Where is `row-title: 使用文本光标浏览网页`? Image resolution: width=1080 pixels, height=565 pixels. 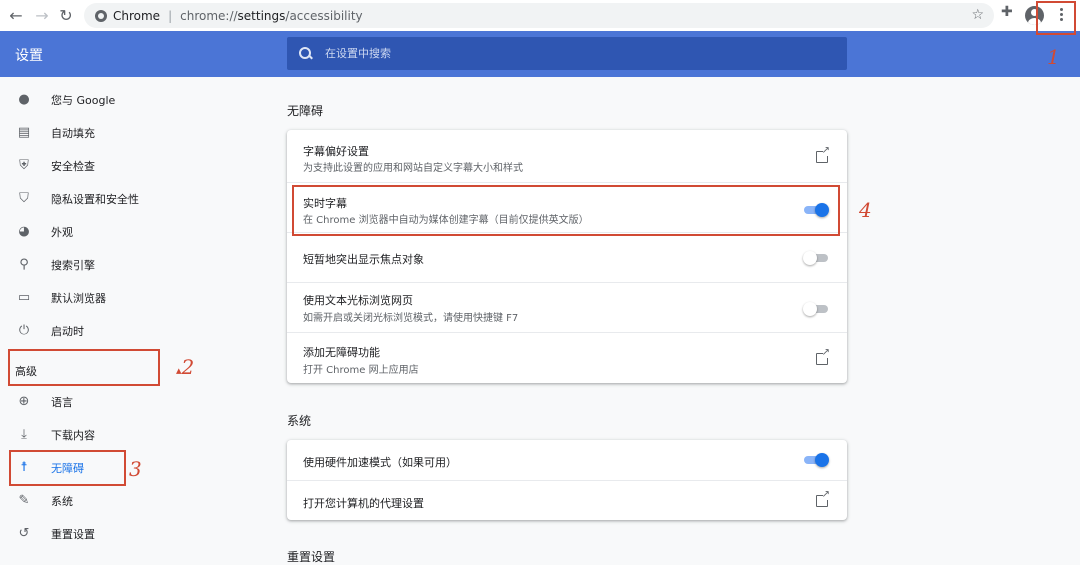 row-title: 使用文本光标浏览网页 is located at coordinates (358, 300).